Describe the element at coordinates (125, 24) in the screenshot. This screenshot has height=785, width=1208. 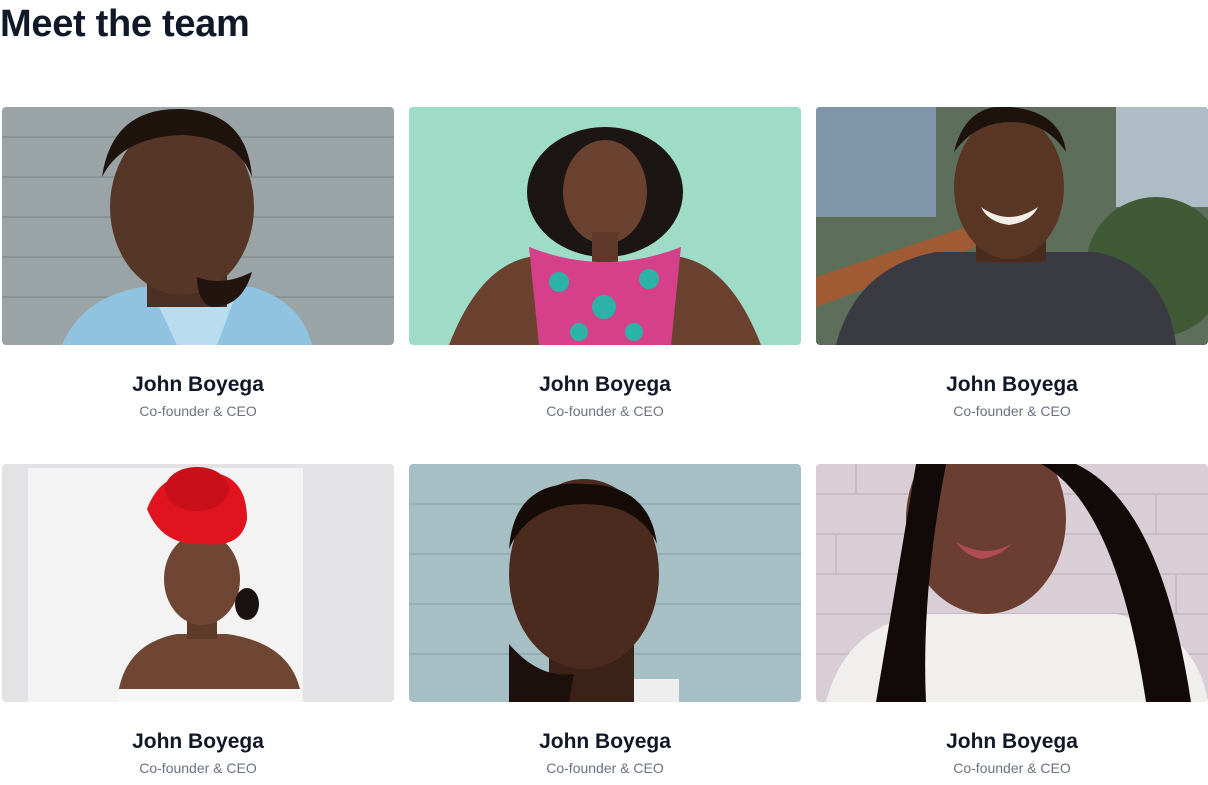
I see `page-title: Meet the team` at that location.